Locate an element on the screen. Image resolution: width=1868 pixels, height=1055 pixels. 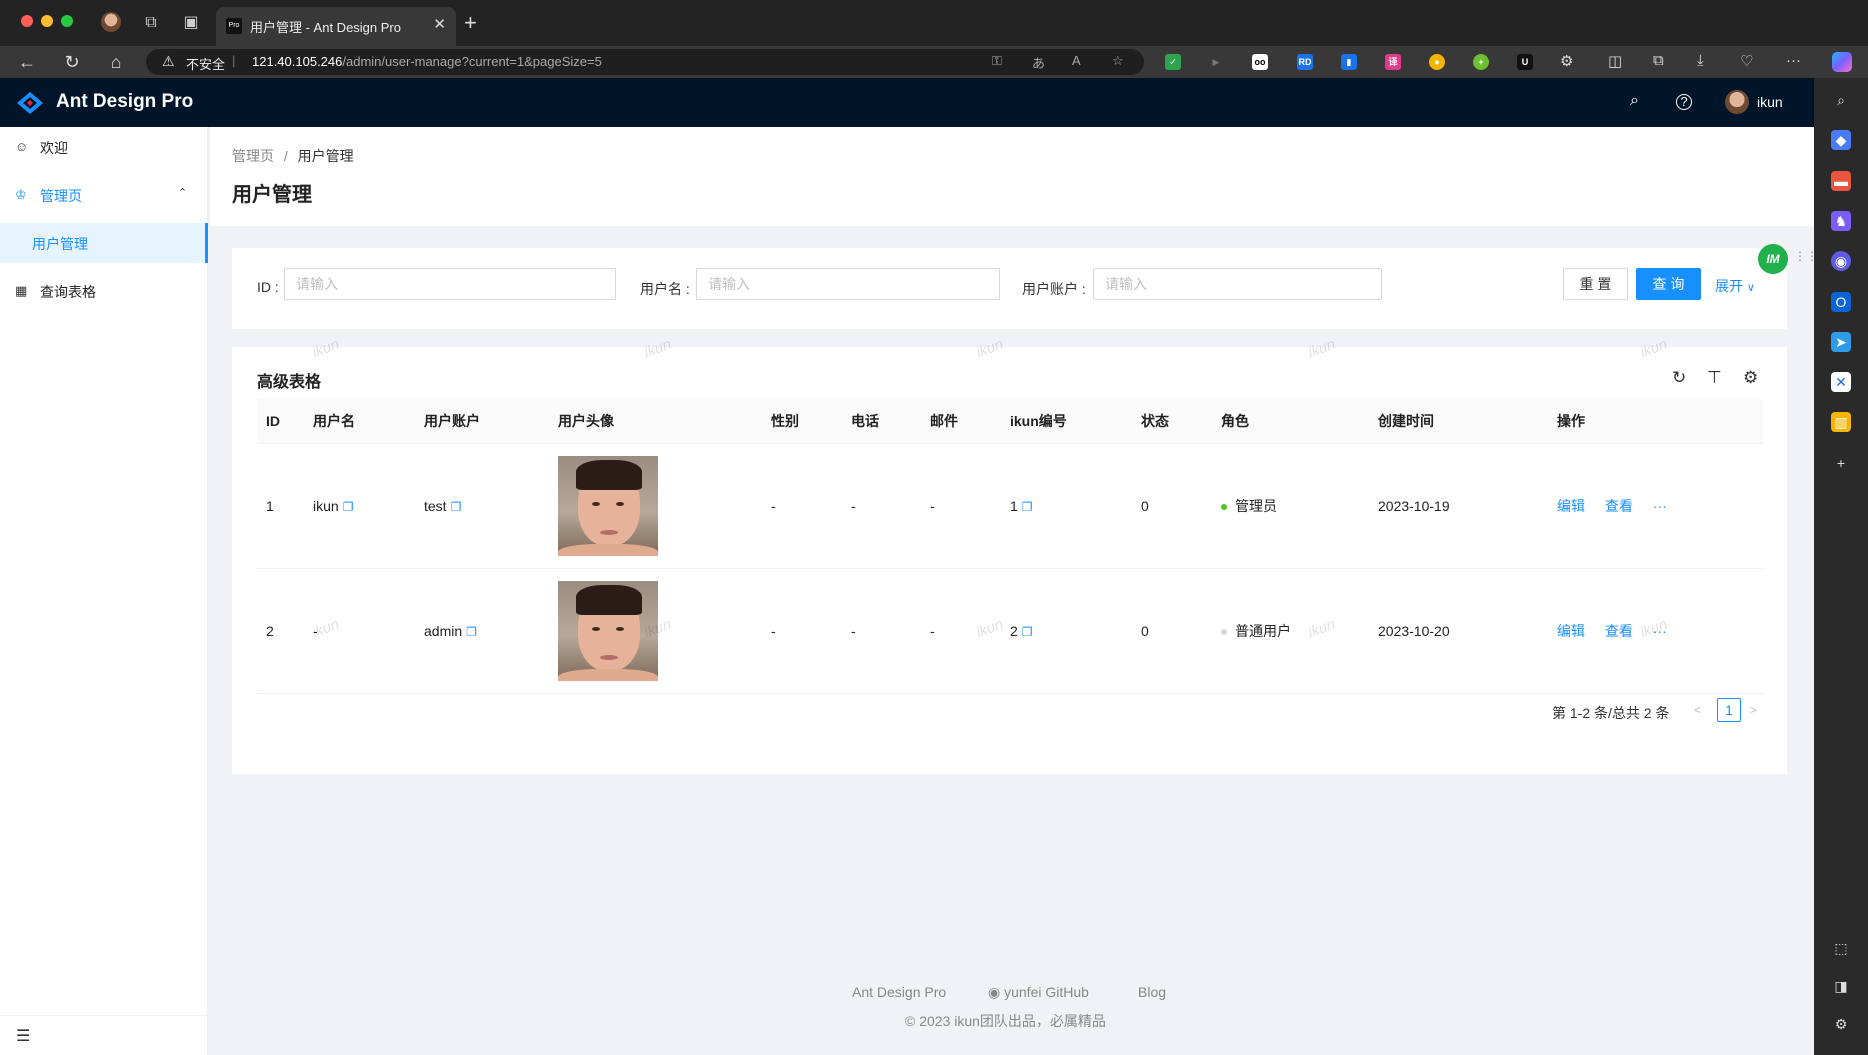
sidebar-search-icon: ⌕ is located at coordinates (1841, 100).